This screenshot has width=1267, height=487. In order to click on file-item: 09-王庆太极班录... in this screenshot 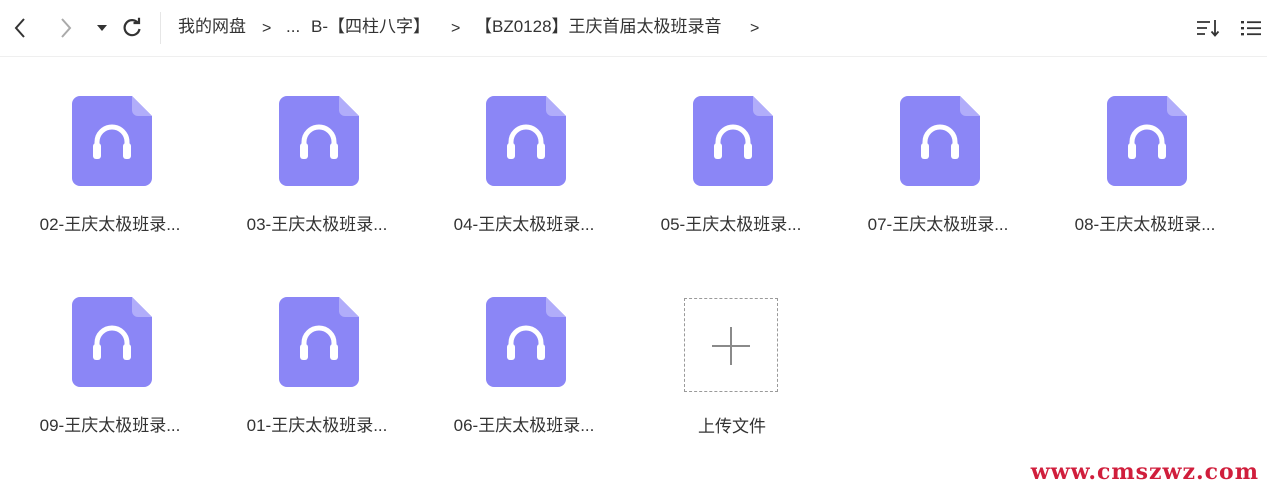, I will do `click(105, 382)`.